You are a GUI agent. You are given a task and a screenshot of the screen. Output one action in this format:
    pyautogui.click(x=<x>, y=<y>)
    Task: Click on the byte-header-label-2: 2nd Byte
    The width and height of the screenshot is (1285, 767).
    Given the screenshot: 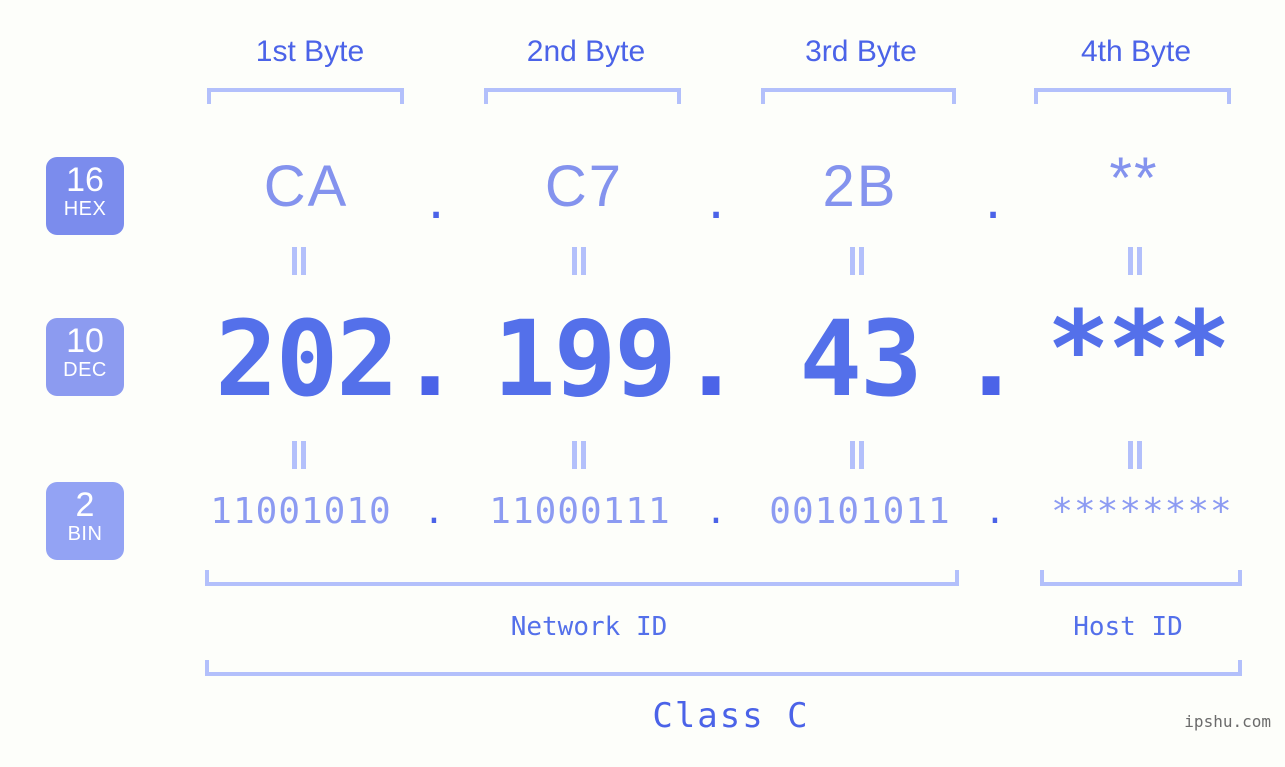 What is the action you would take?
    pyautogui.click(x=586, y=51)
    